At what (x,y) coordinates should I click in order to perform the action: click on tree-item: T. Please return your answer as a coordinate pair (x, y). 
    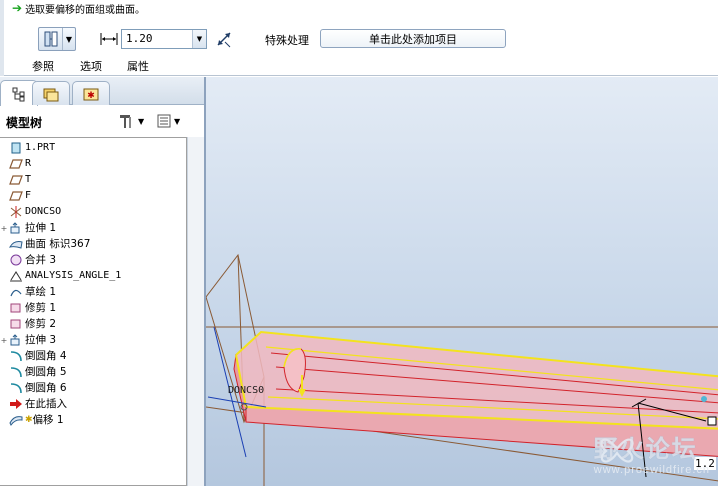
    Looking at the image, I should click on (92, 180).